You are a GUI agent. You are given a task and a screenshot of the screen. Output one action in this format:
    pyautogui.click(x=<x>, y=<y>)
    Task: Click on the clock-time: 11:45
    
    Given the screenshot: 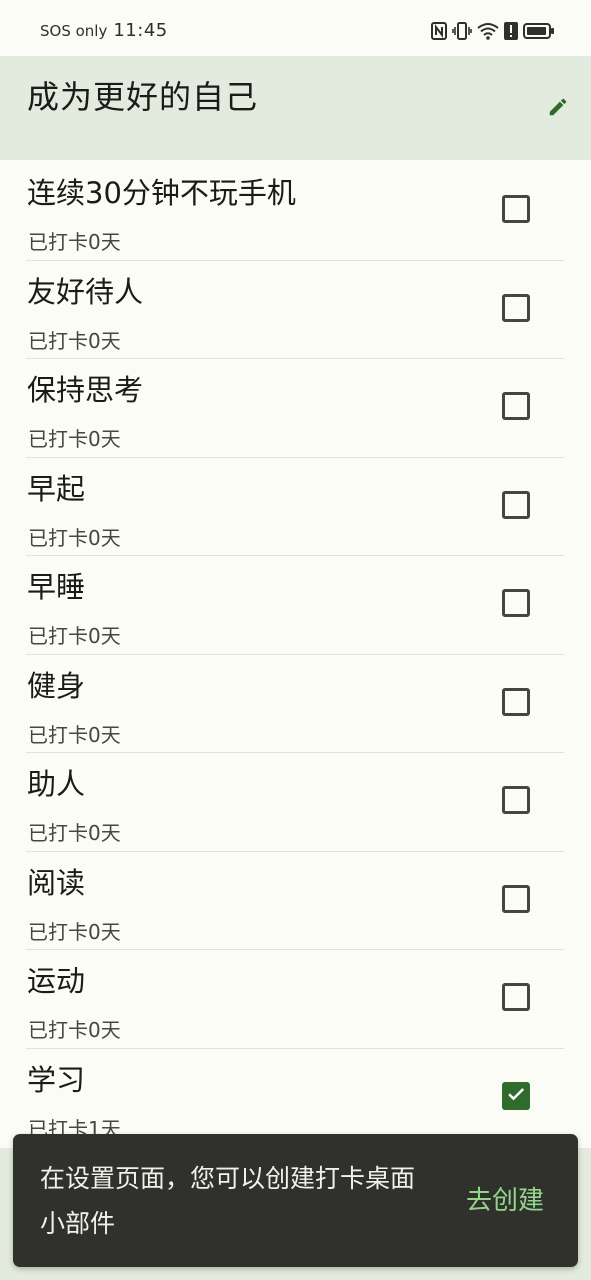 What is the action you would take?
    pyautogui.click(x=140, y=30)
    